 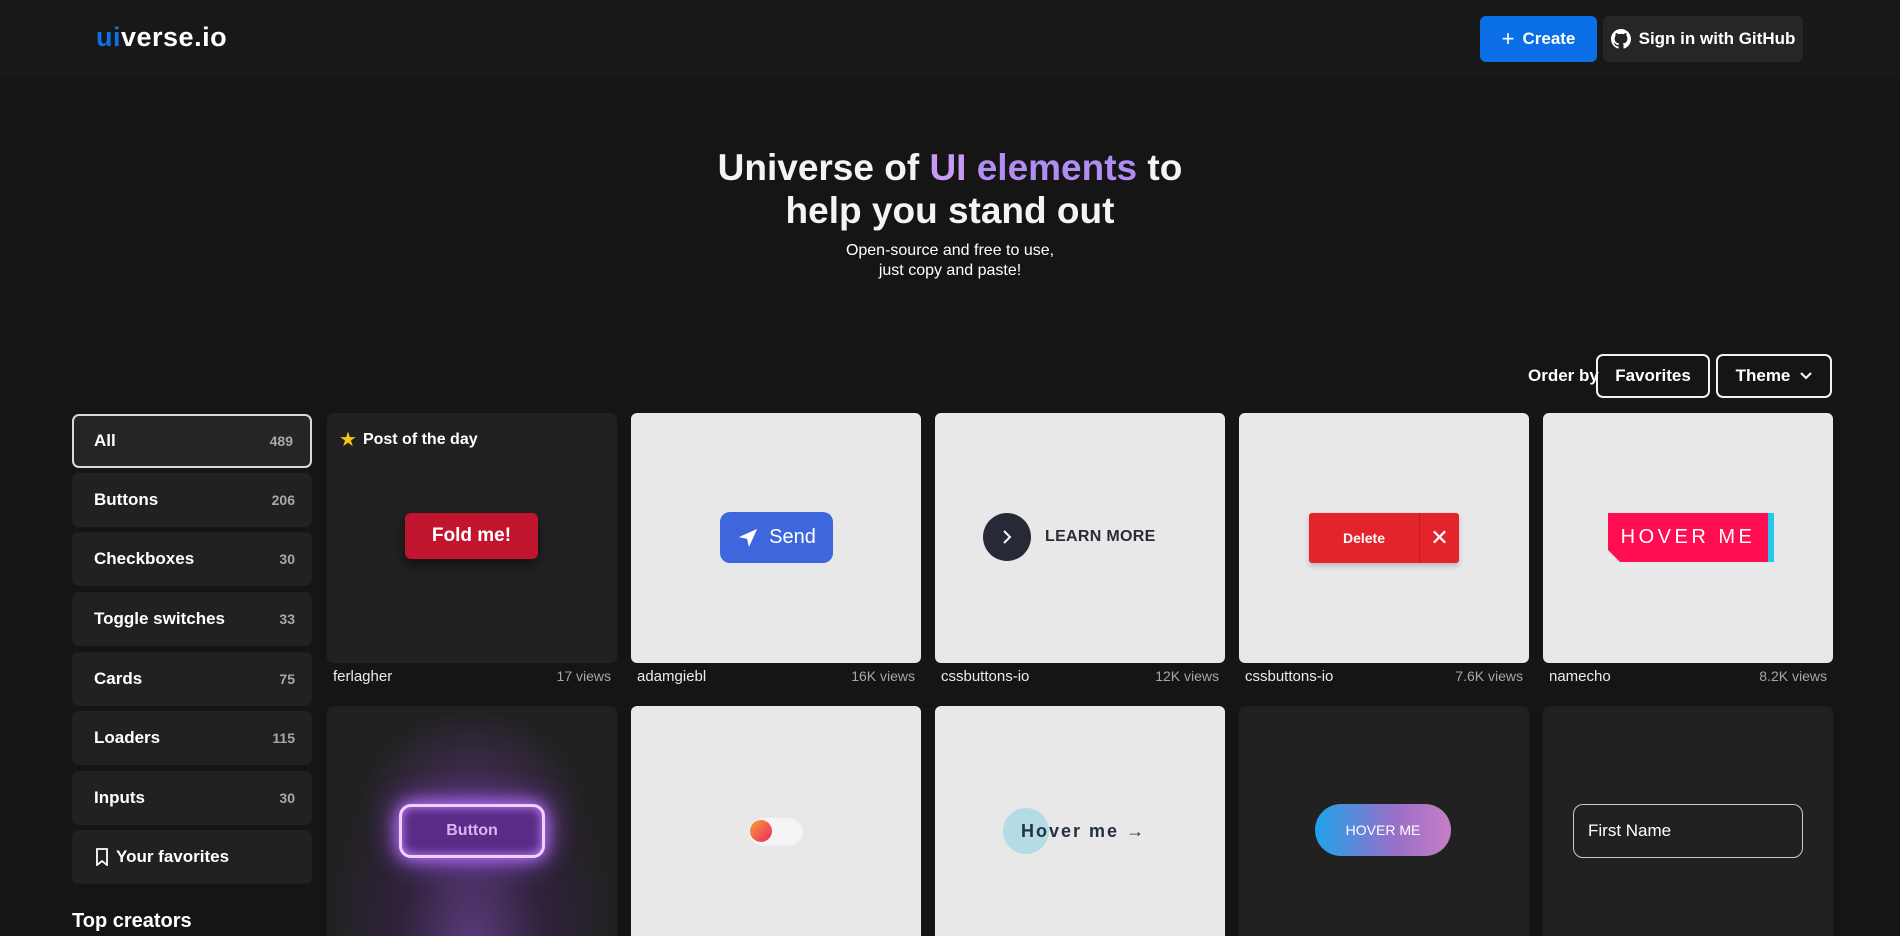 I want to click on component-card: Send, so click(x=776, y=538).